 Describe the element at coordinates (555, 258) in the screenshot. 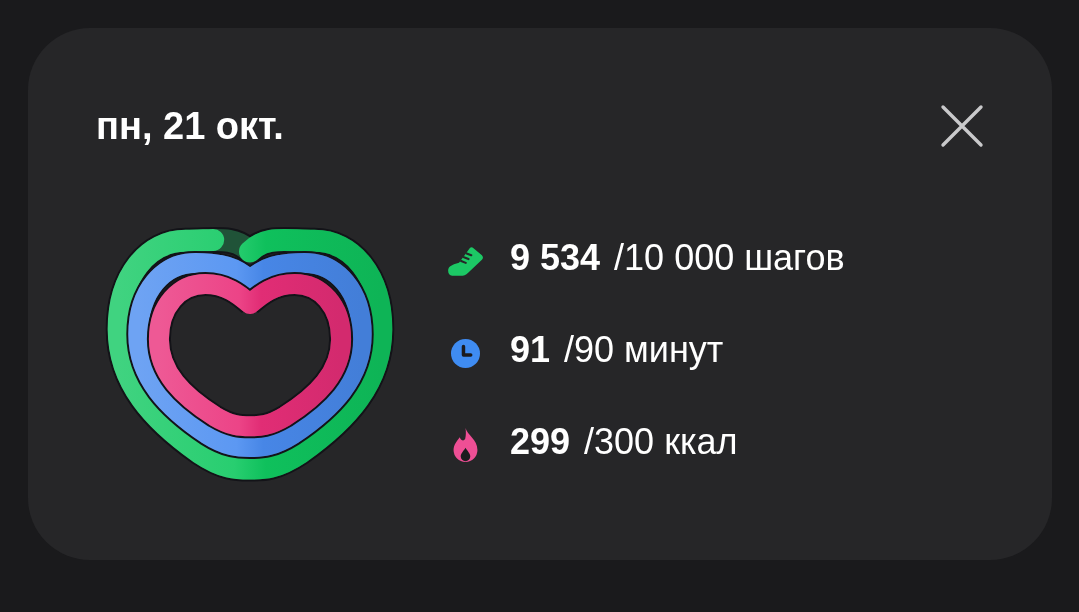

I see `stat-value: 9 534` at that location.